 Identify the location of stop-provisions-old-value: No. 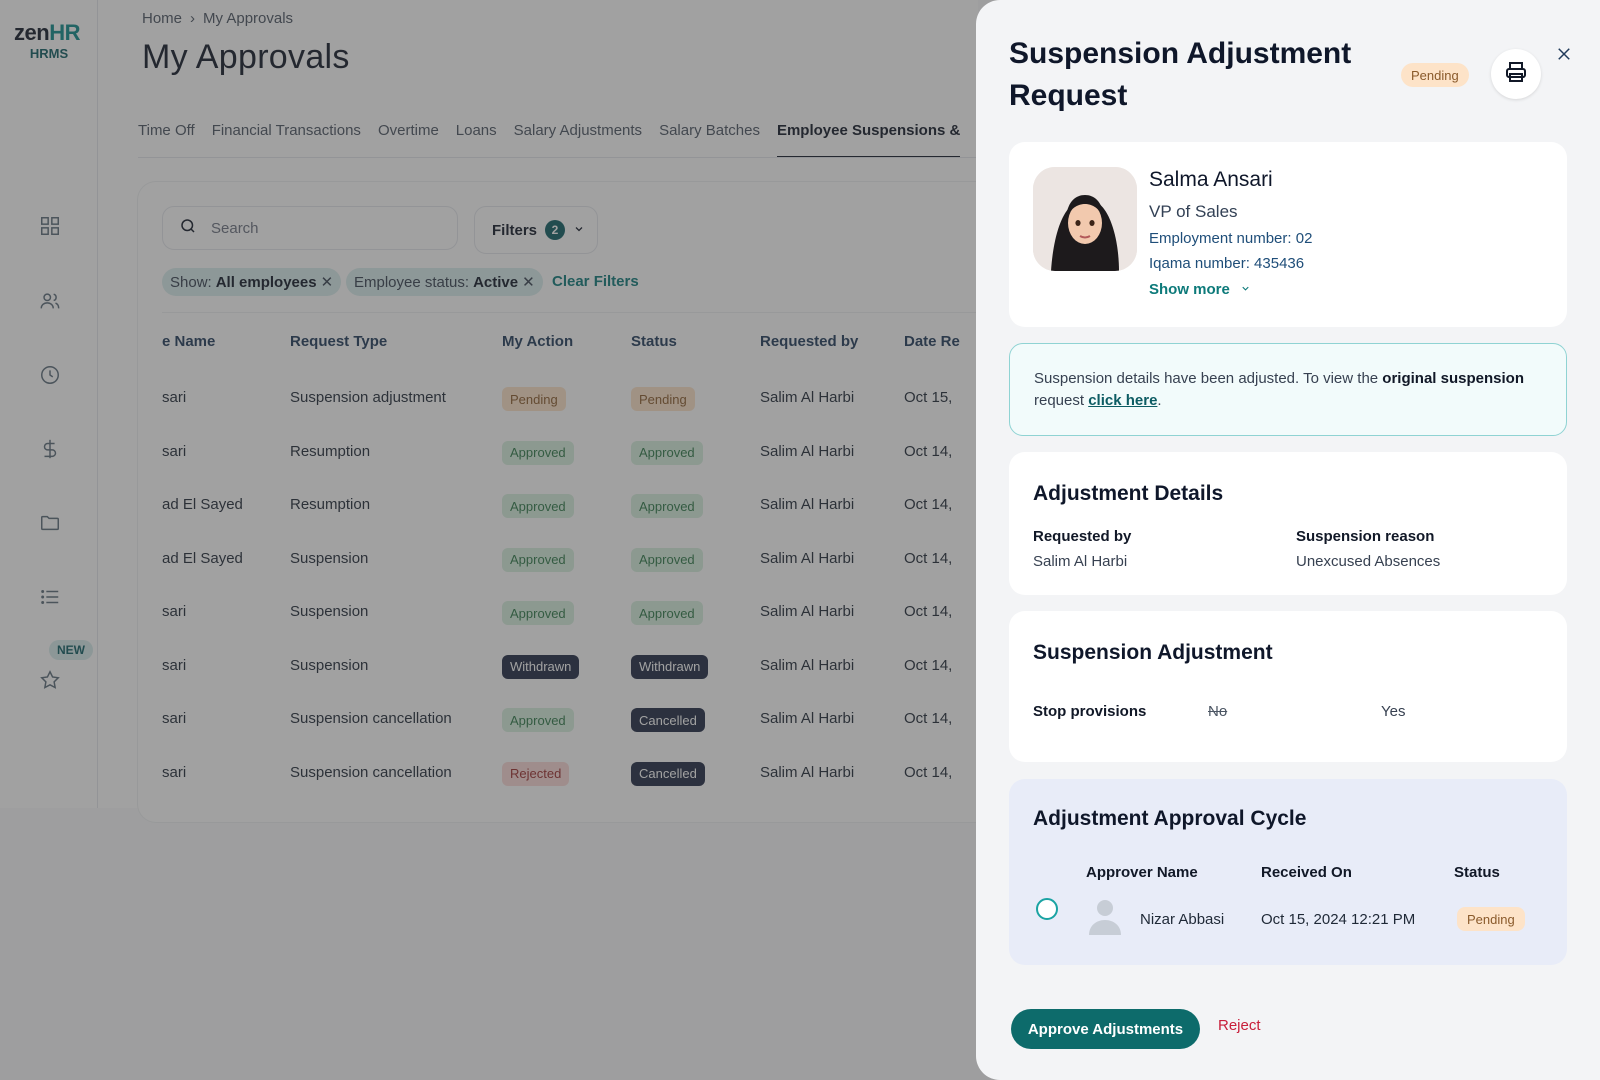
(1218, 711).